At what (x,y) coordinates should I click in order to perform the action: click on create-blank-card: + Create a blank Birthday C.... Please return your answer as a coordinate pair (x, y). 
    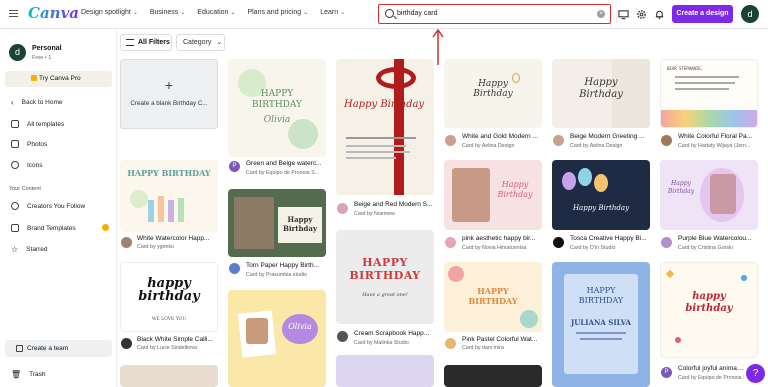
    Looking at the image, I should click on (169, 94).